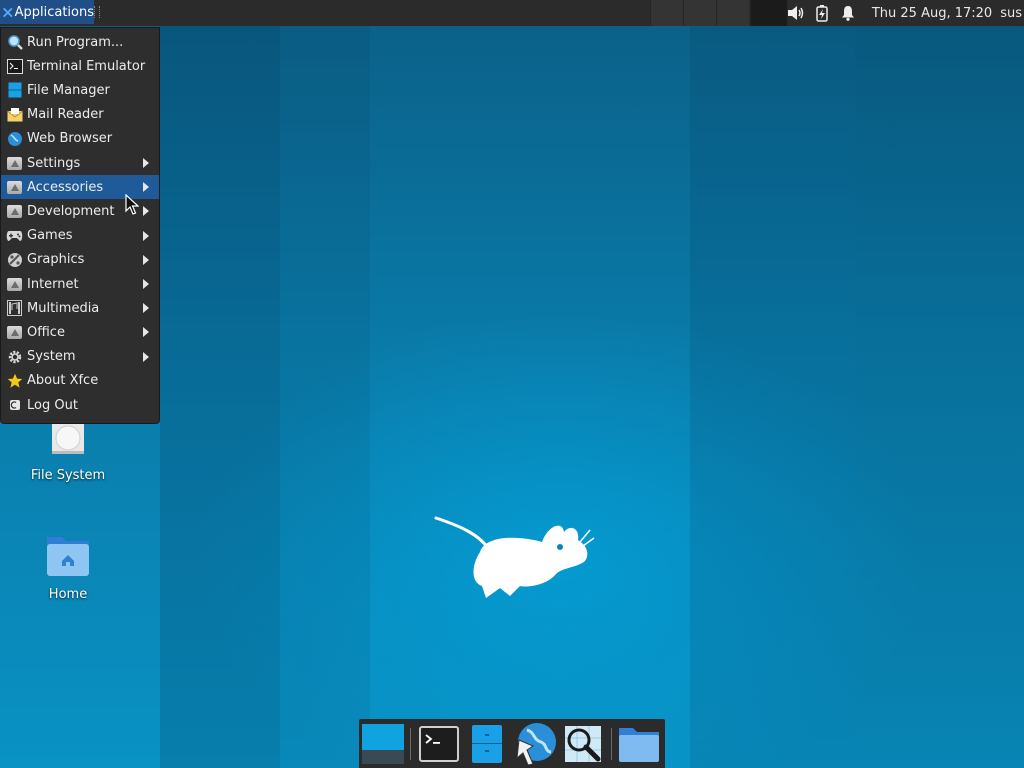 This screenshot has height=768, width=1024. Describe the element at coordinates (512, 13) in the screenshot. I see `top-panel: Applications Thu 25 Aug, 17:20 sus` at that location.